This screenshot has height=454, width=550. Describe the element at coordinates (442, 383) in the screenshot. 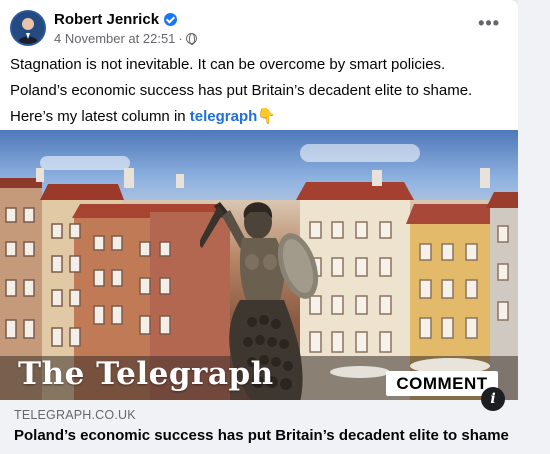

I see `comment-badge: COMMENT` at that location.